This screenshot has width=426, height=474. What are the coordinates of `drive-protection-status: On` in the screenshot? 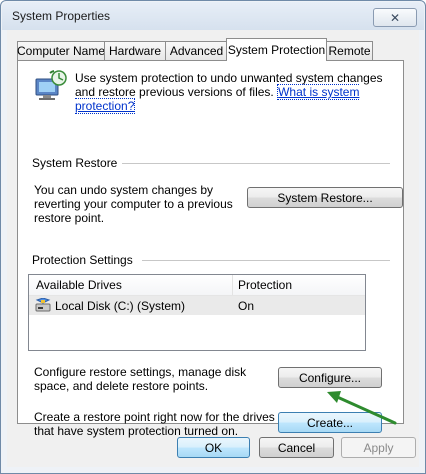 It's located at (246, 306).